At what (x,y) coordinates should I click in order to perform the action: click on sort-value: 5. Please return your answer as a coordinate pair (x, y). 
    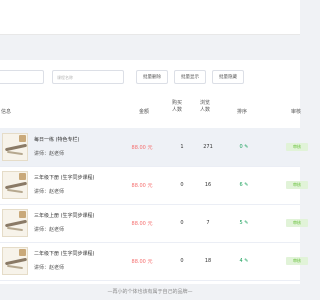
    Looking at the image, I should click on (241, 223).